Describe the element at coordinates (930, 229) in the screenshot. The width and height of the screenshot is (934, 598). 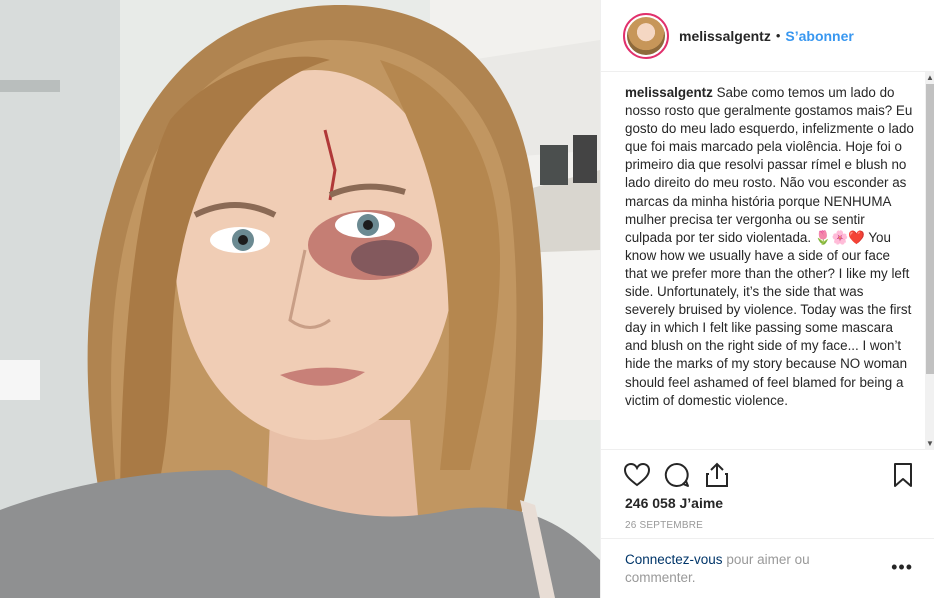
I see `scroll-thumb` at that location.